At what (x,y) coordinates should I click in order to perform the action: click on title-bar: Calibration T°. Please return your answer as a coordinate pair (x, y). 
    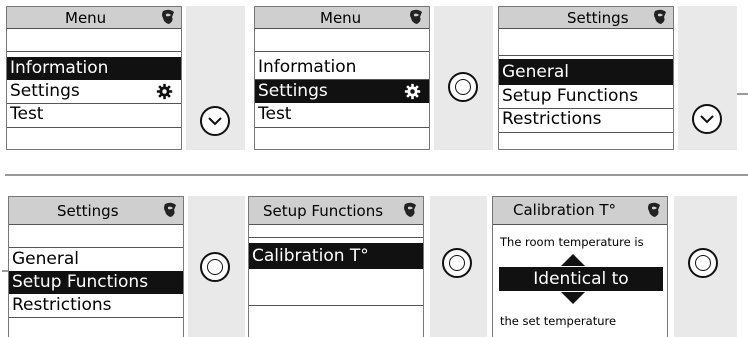
    Looking at the image, I should click on (580, 211).